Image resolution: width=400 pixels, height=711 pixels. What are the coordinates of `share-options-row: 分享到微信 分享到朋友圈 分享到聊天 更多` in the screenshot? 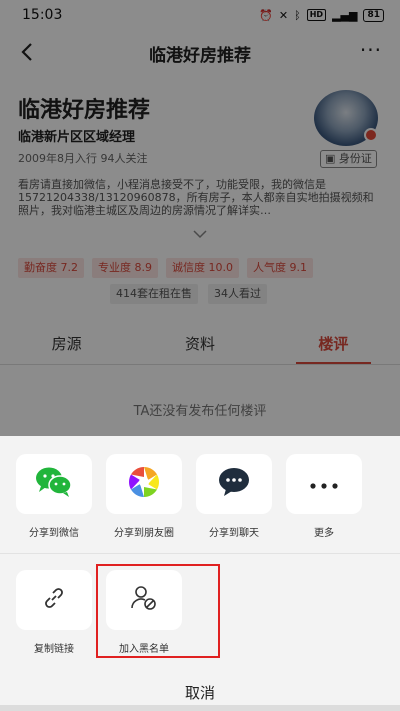 It's located at (200, 496).